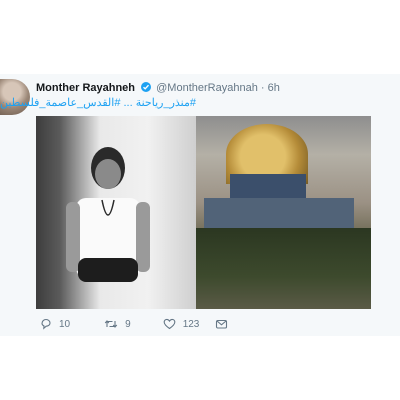  I want to click on author-name: Monther Rayahneh, so click(85, 88).